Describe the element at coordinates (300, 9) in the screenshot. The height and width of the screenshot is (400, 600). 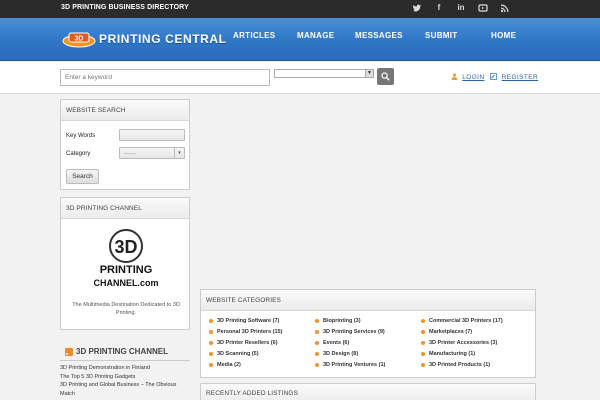
I see `top-bar: 3D PRINTING BUSINESS DIRECTORY f in` at that location.